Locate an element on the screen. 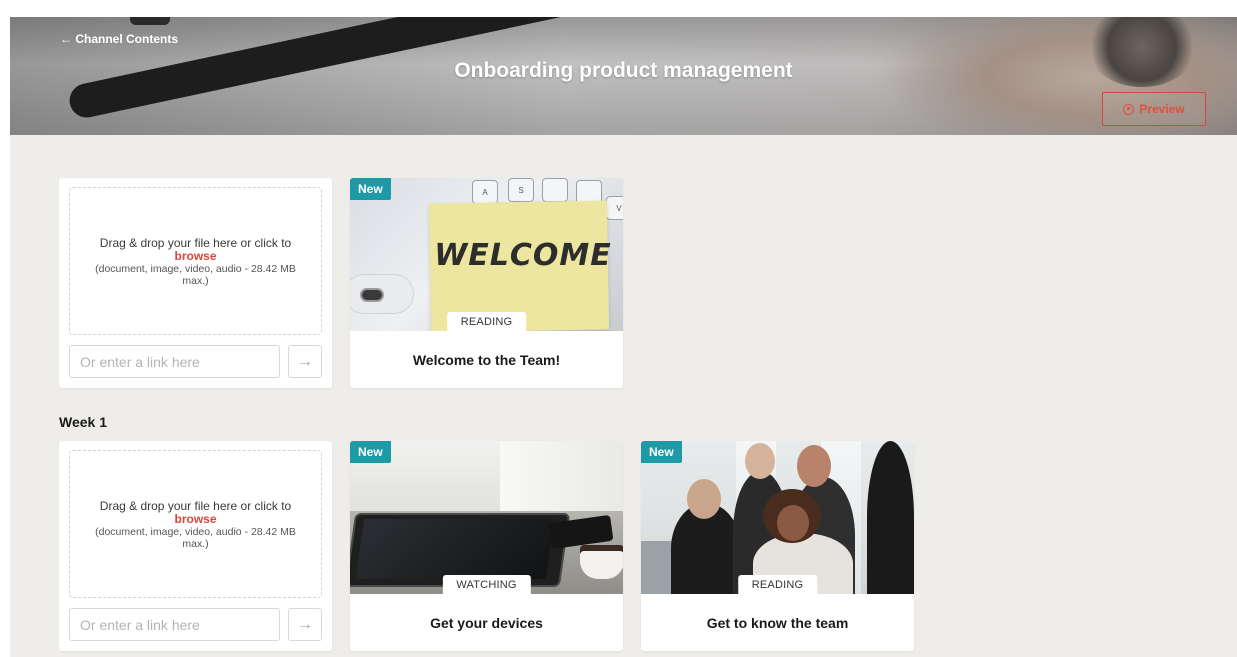 The width and height of the screenshot is (1237, 657). keyboard-key is located at coordinates (555, 190).